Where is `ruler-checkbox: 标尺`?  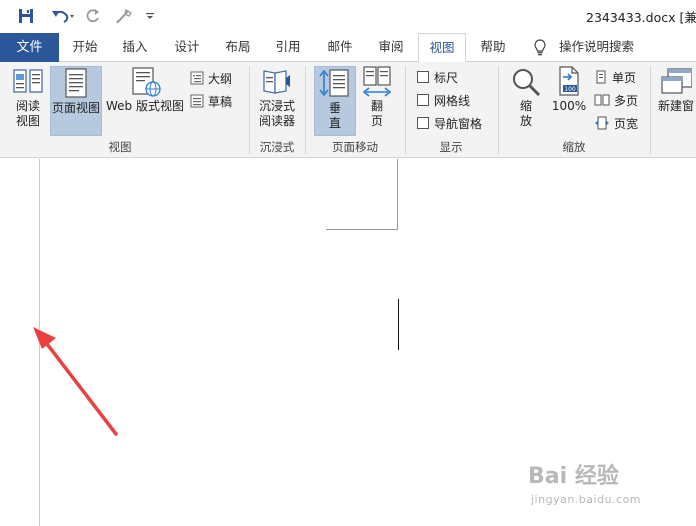 ruler-checkbox: 标尺 is located at coordinates (437, 77).